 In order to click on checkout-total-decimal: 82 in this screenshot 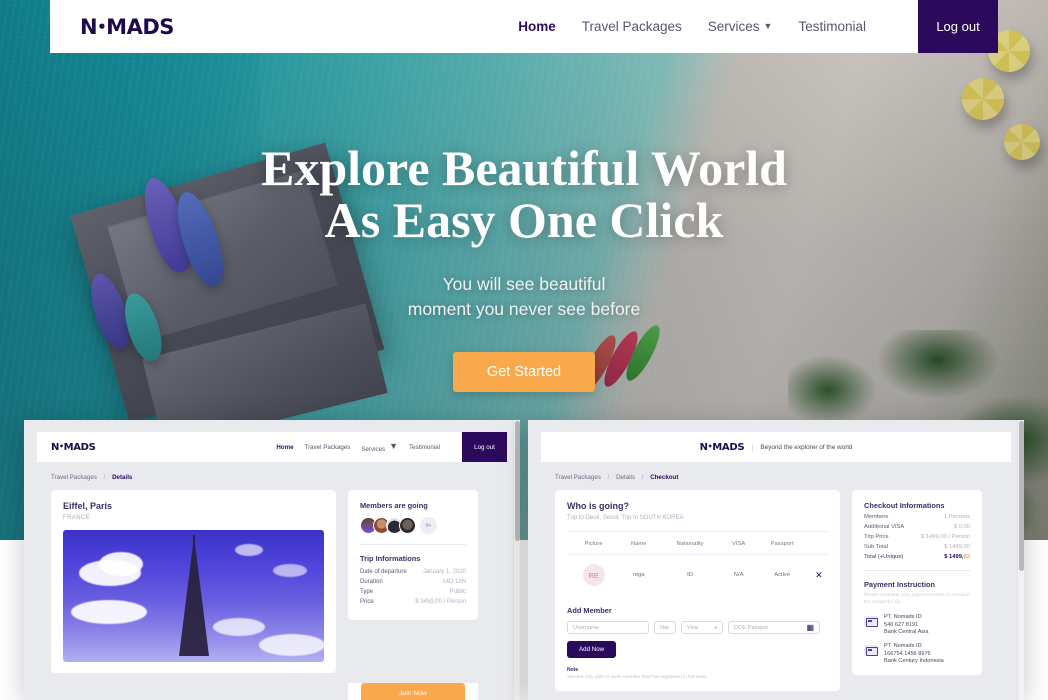, I will do `click(966, 557)`.